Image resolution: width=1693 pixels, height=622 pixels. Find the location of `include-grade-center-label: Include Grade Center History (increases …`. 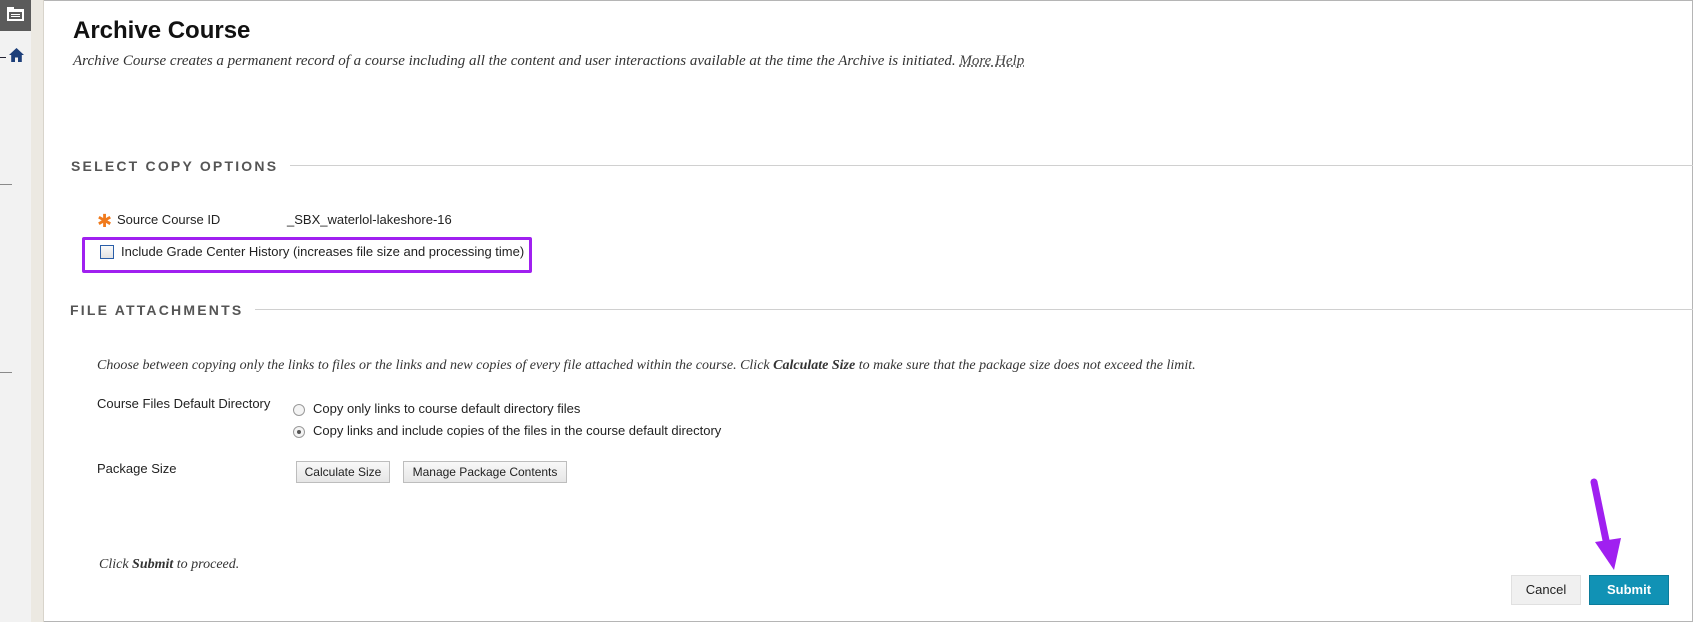

include-grade-center-label: Include Grade Center History (increases … is located at coordinates (322, 251).